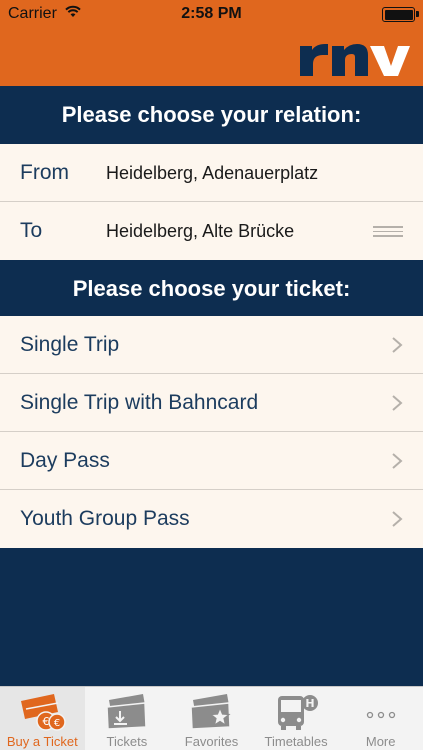 The height and width of the screenshot is (750, 423). Describe the element at coordinates (44, 172) in the screenshot. I see `from-label: From` at that location.